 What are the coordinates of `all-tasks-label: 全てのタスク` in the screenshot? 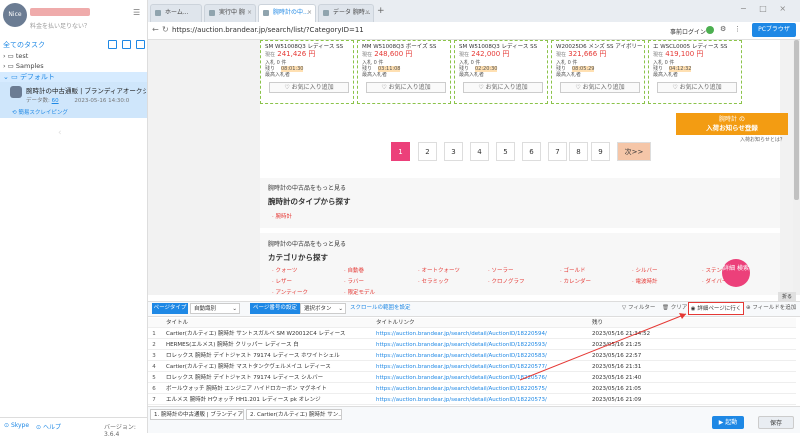 It's located at (24, 45).